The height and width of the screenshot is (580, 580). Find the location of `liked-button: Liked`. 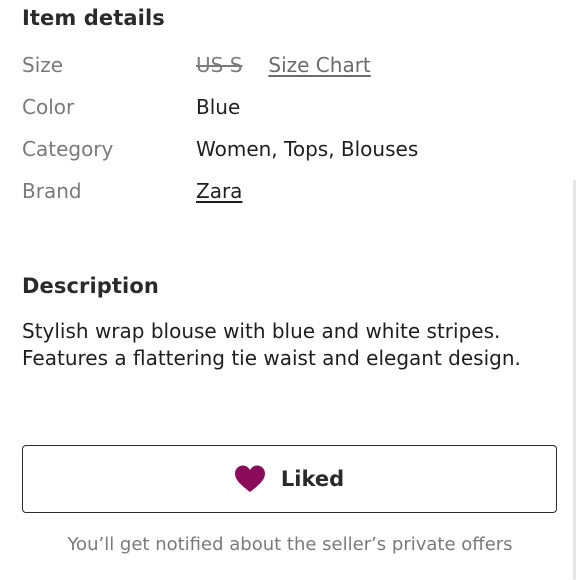

liked-button: Liked is located at coordinates (289, 479).